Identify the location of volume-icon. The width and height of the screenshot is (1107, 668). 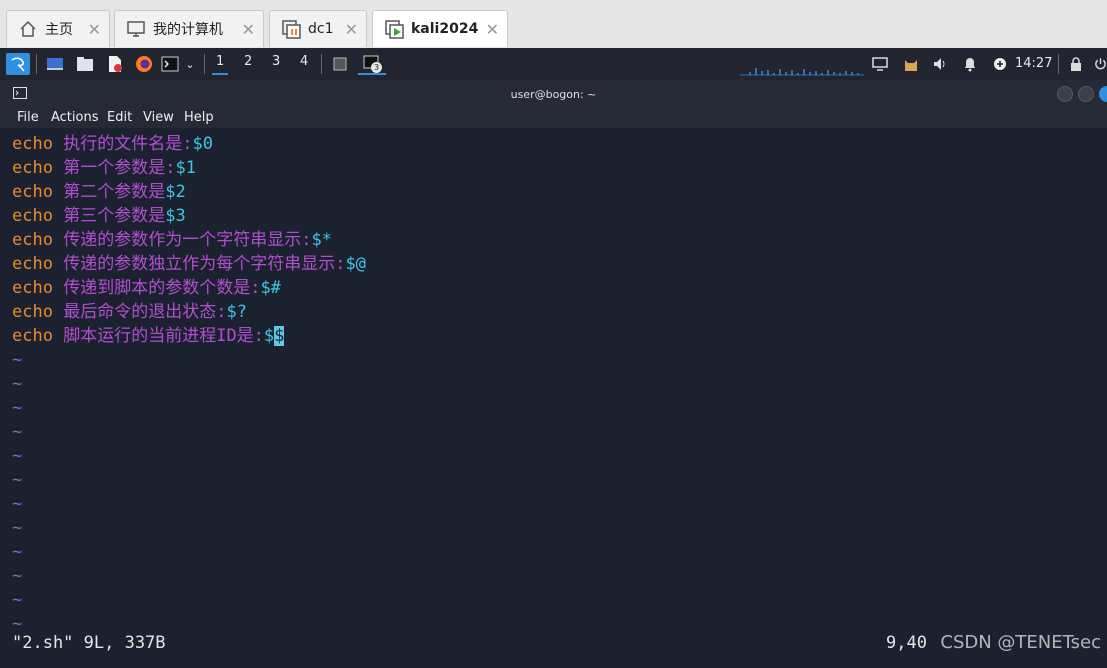
(940, 64).